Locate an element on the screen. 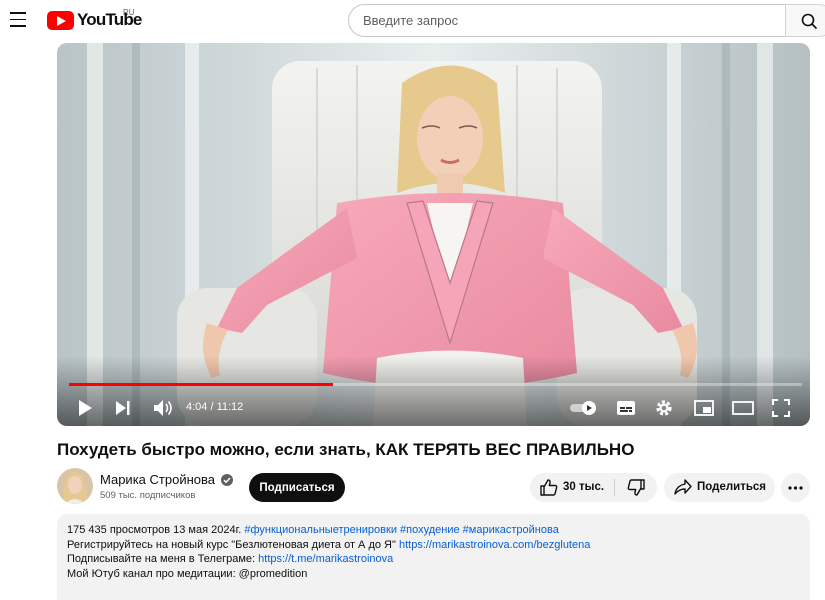  channel-name: Марика Стройнова is located at coordinates (166, 479).